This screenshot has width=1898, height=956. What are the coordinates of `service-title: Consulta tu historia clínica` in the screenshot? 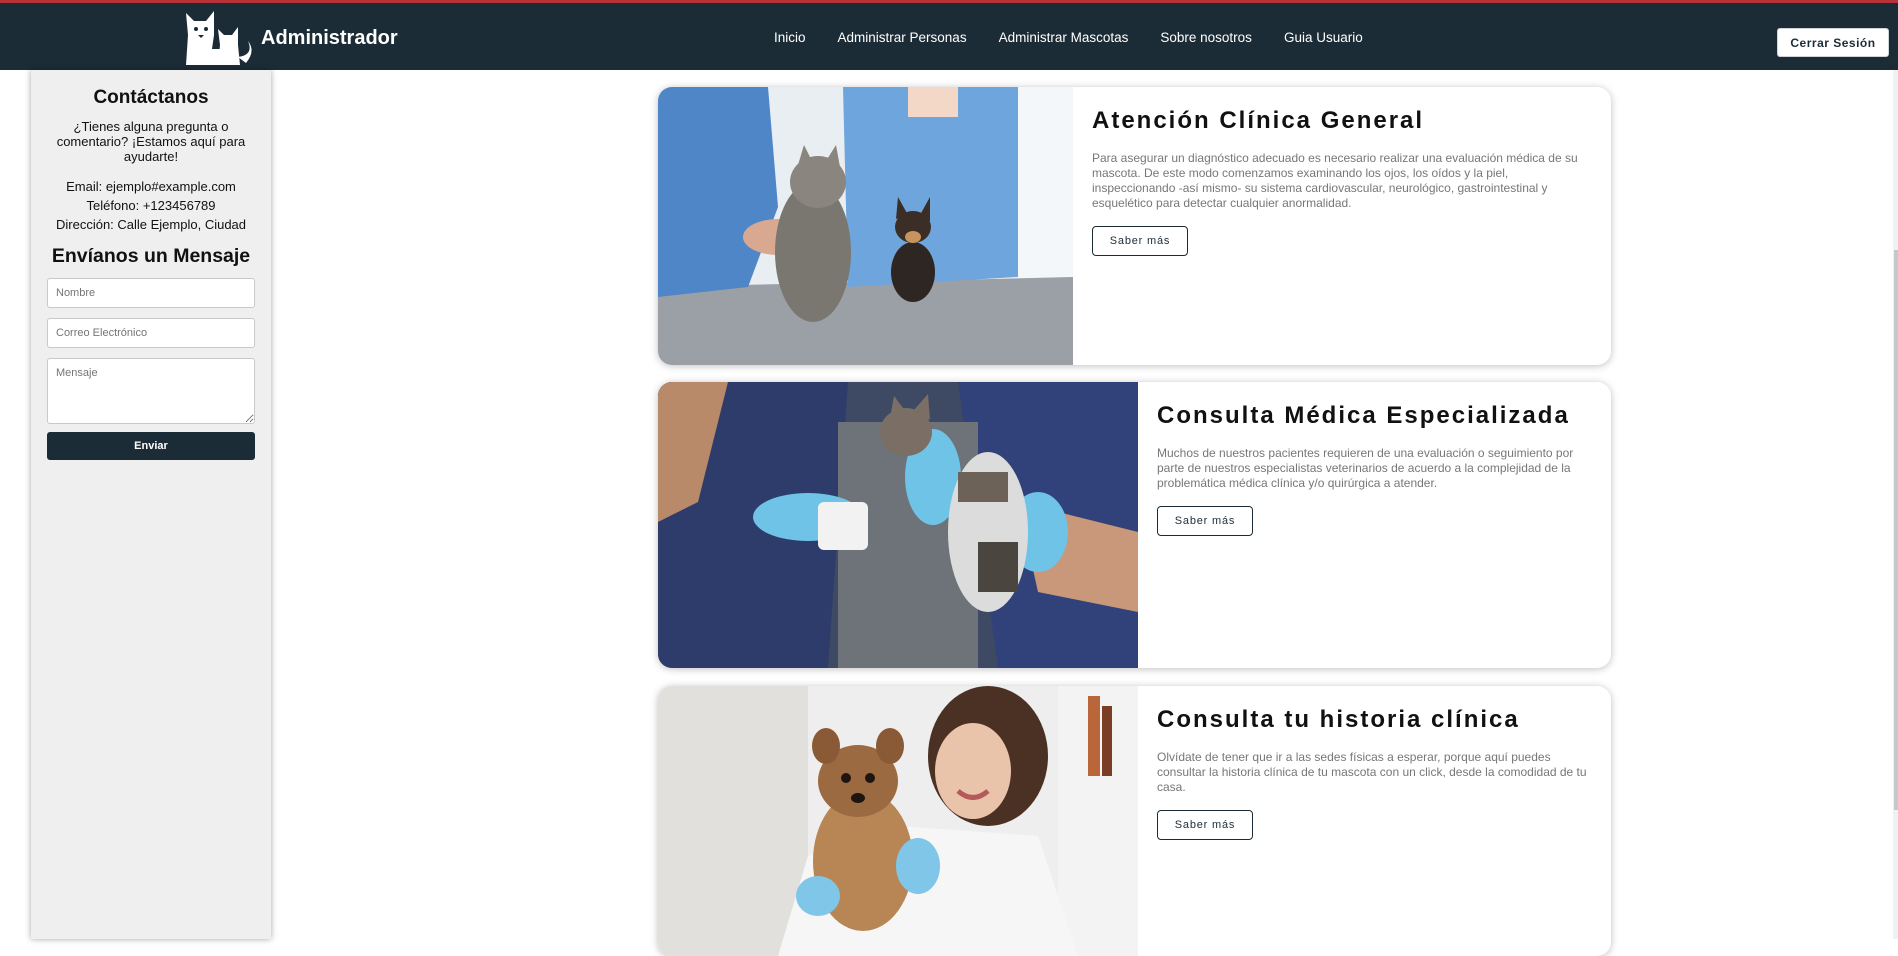 It's located at (1338, 719).